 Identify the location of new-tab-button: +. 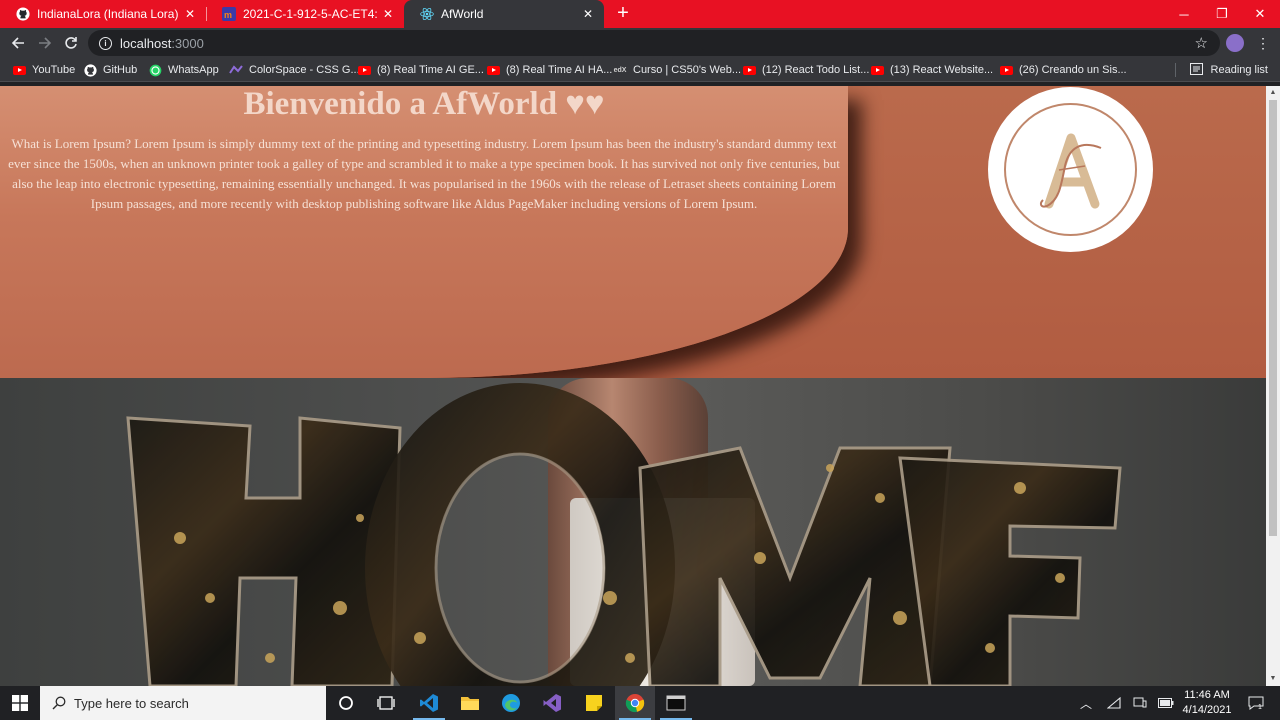
(623, 14).